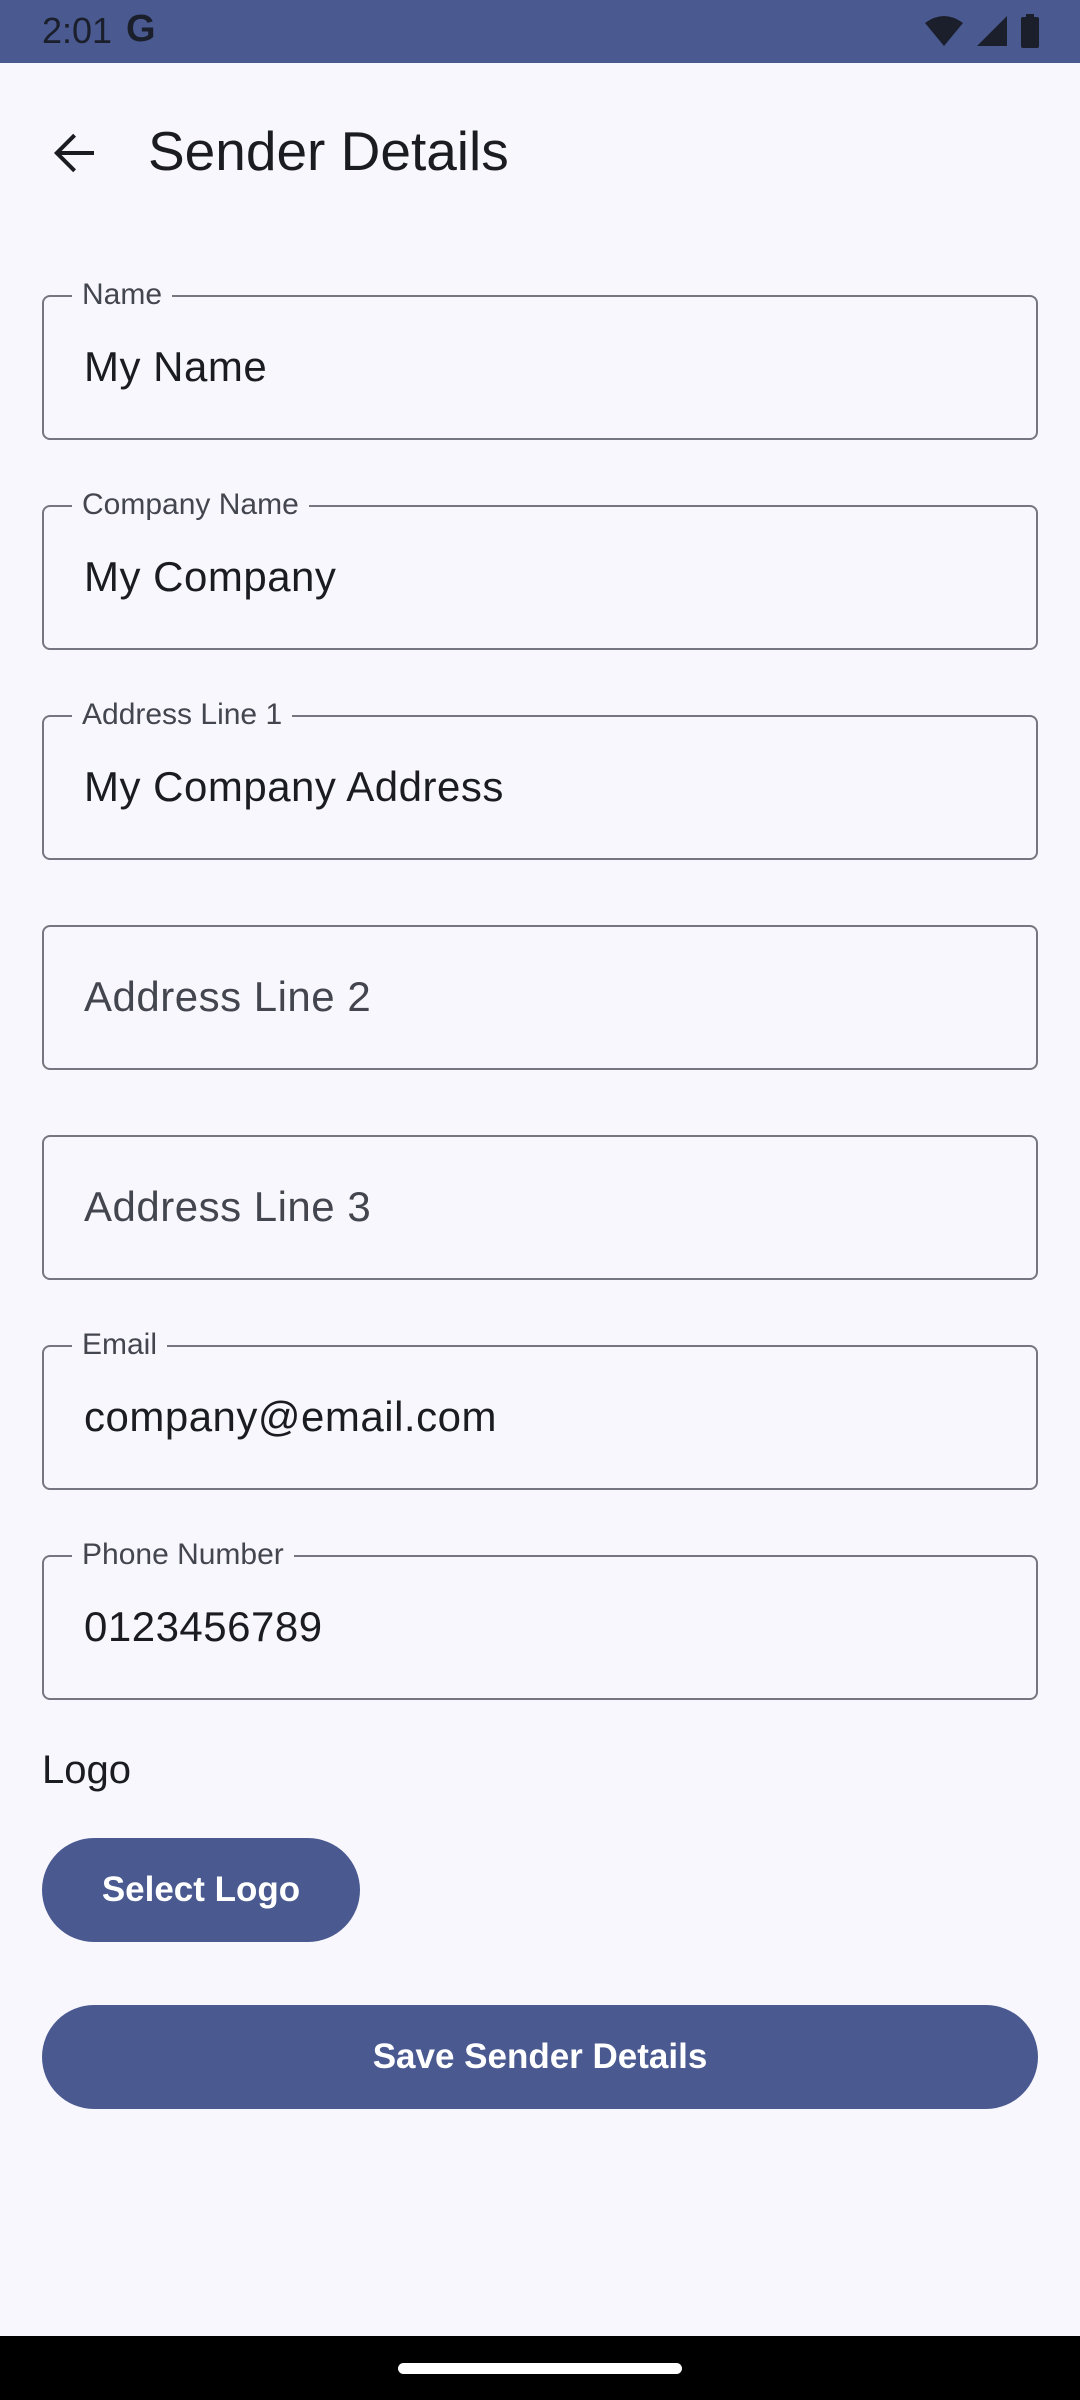 This screenshot has width=1080, height=2400. What do you see at coordinates (540, 31) in the screenshot?
I see `status-bar: 2:01 G` at bounding box center [540, 31].